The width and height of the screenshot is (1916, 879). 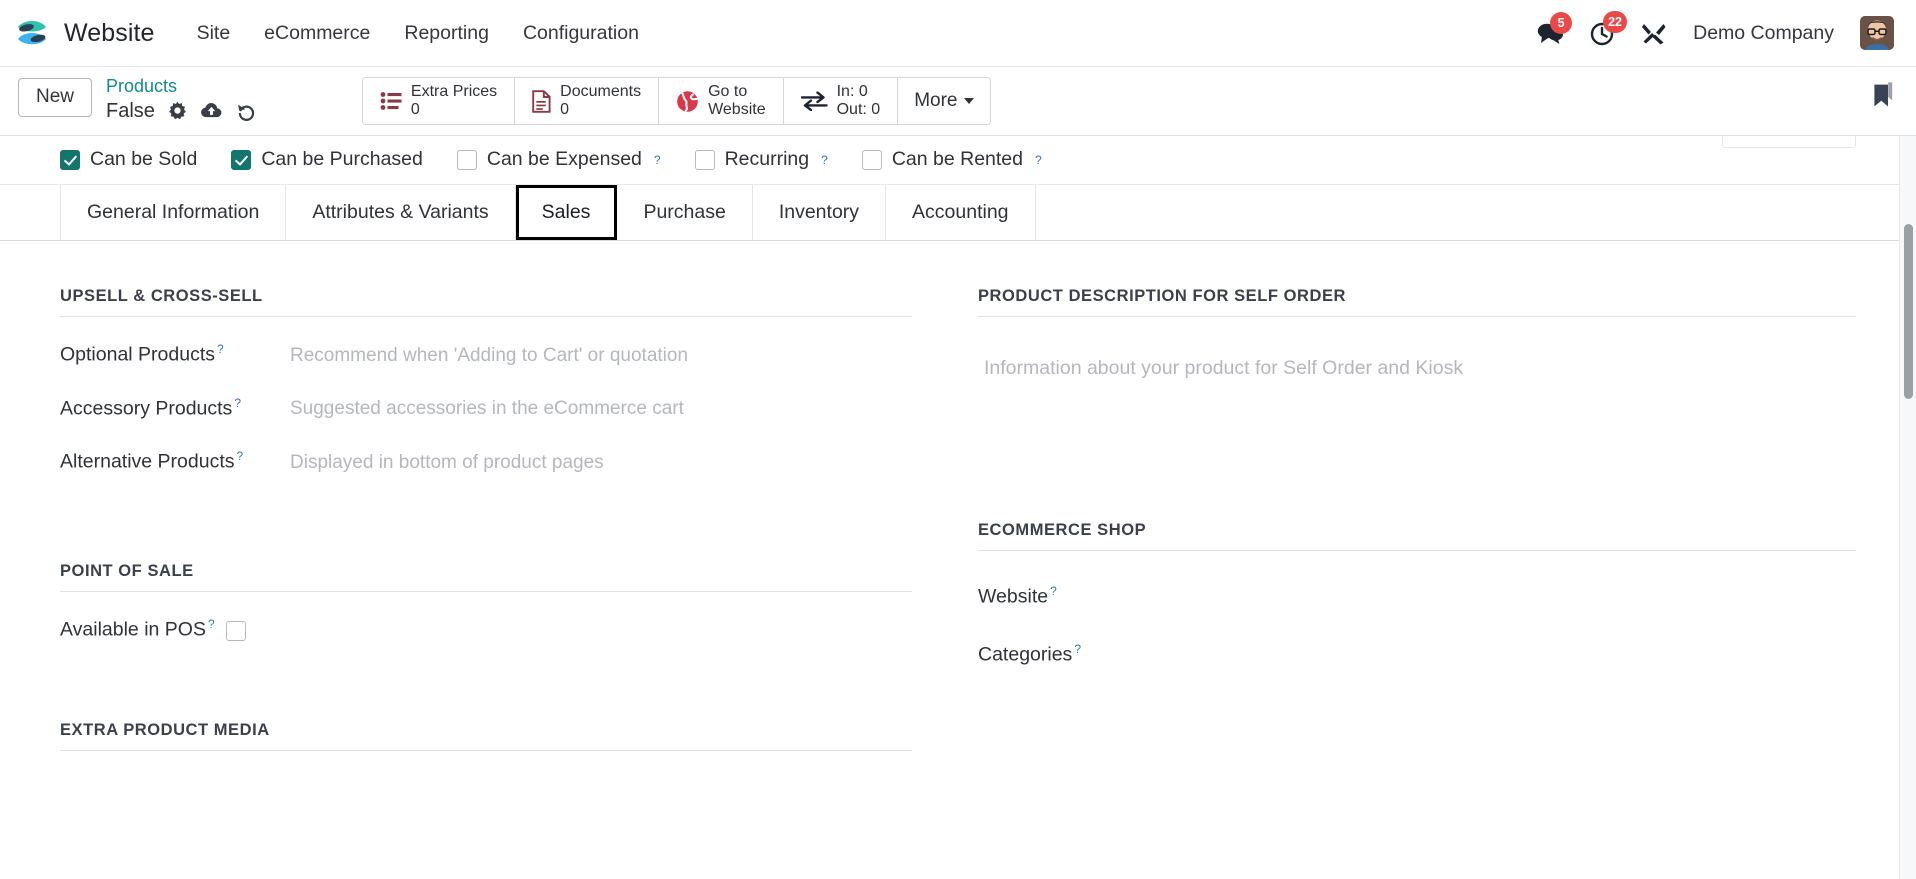 What do you see at coordinates (1907, 507) in the screenshot?
I see `vertical-scrollbar-track` at bounding box center [1907, 507].